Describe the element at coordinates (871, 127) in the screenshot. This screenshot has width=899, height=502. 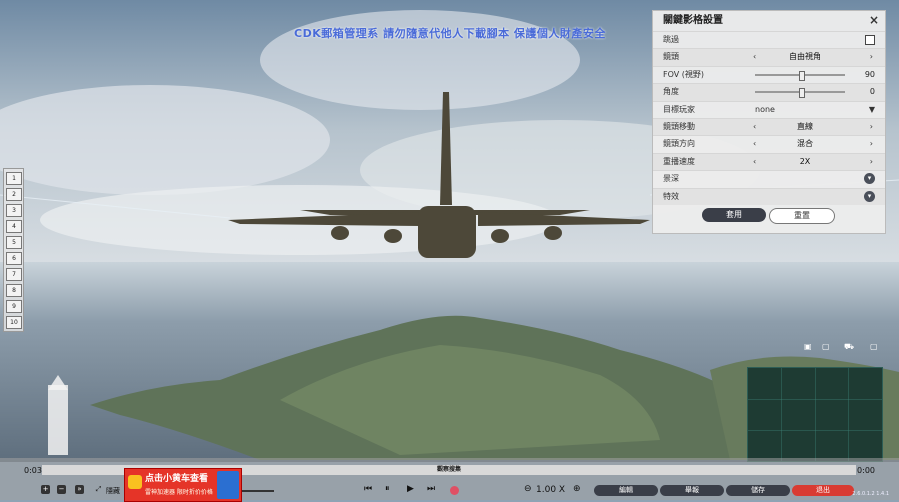
I see `cam-move-next-icon: ›` at that location.